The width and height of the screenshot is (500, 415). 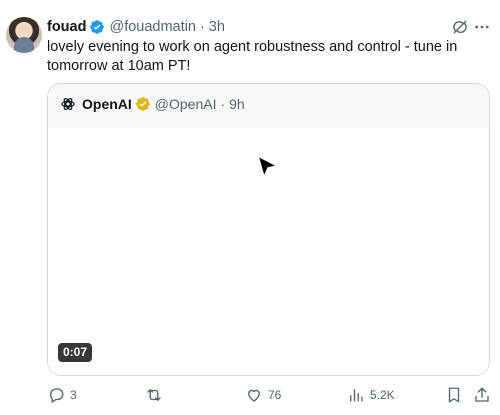 I want to click on quoted-author-handle: @OpenAI, so click(x=186, y=104).